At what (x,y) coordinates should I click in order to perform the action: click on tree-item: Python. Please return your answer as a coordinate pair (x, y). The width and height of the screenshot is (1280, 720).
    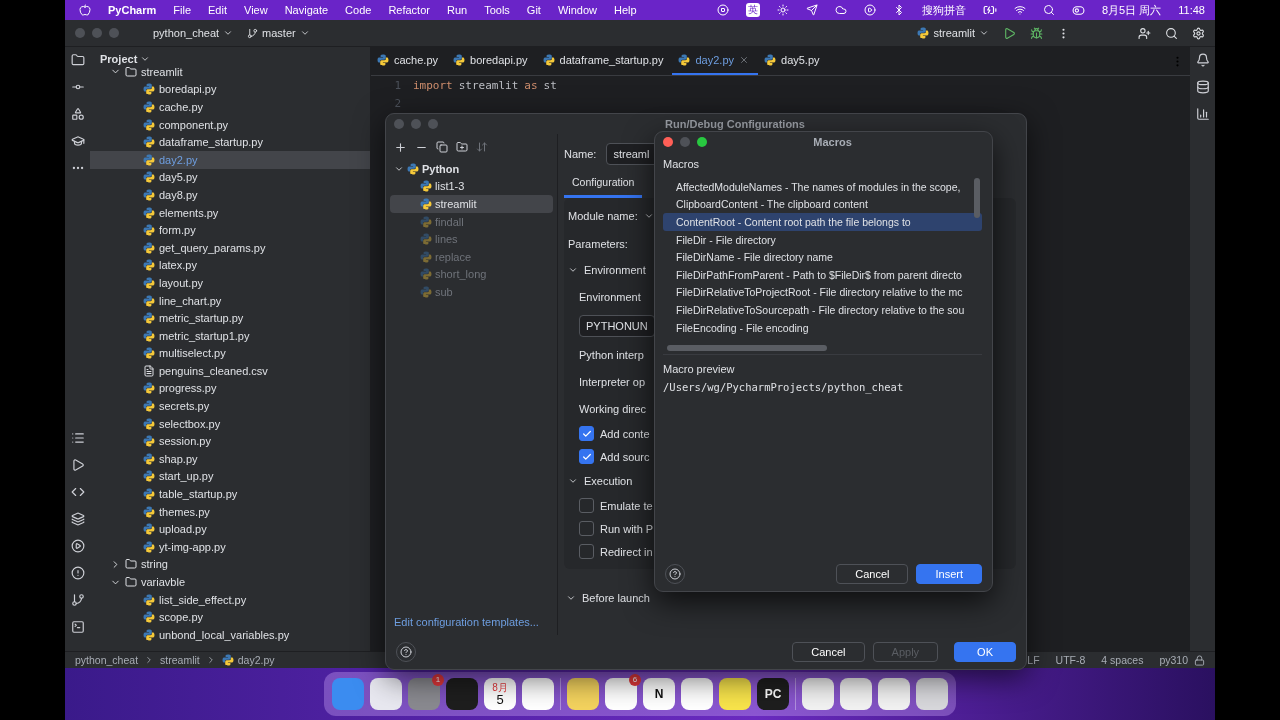
    Looking at the image, I should click on (441, 168).